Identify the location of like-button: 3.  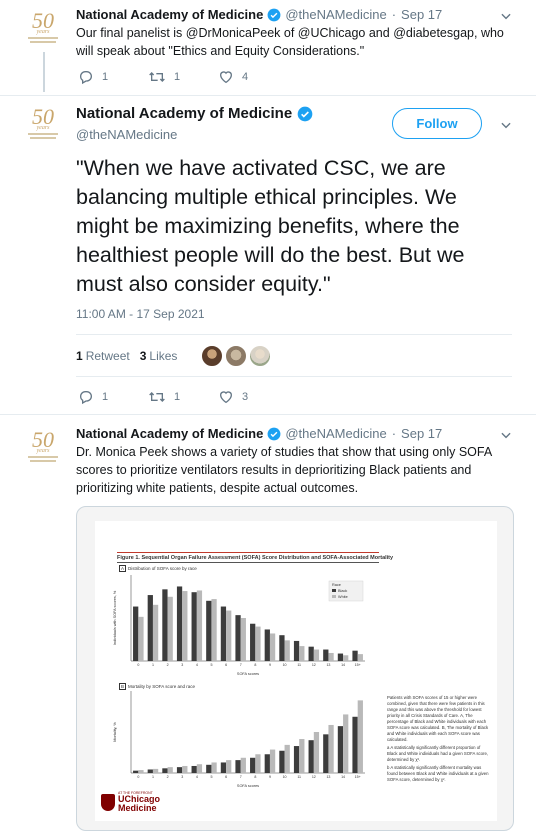
(253, 397).